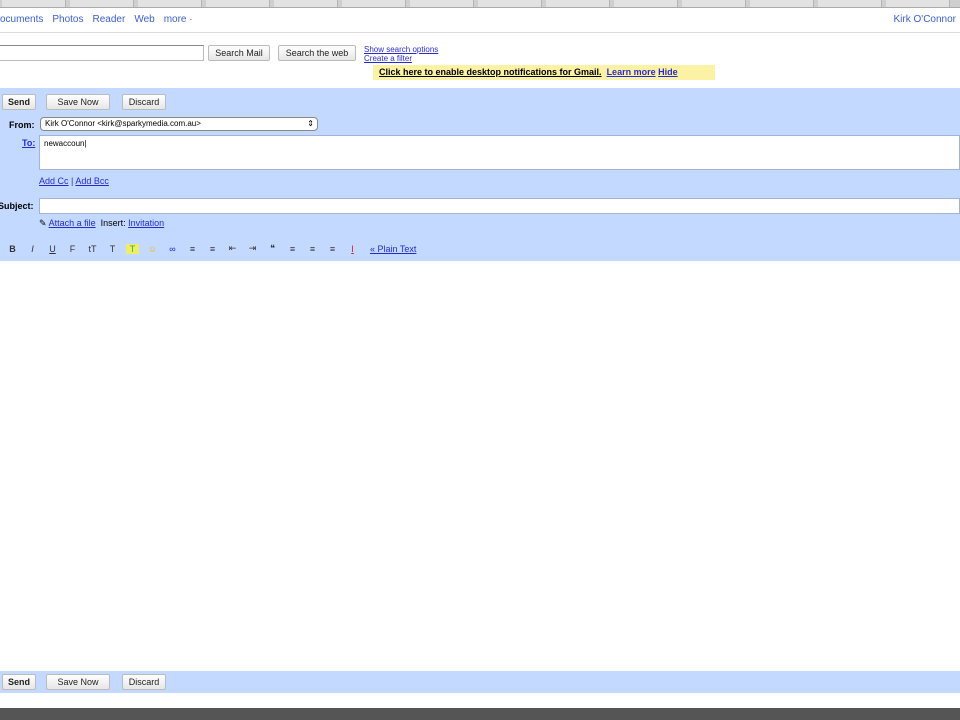  What do you see at coordinates (239, 53) in the screenshot?
I see `search-mail-button: Search Mail` at bounding box center [239, 53].